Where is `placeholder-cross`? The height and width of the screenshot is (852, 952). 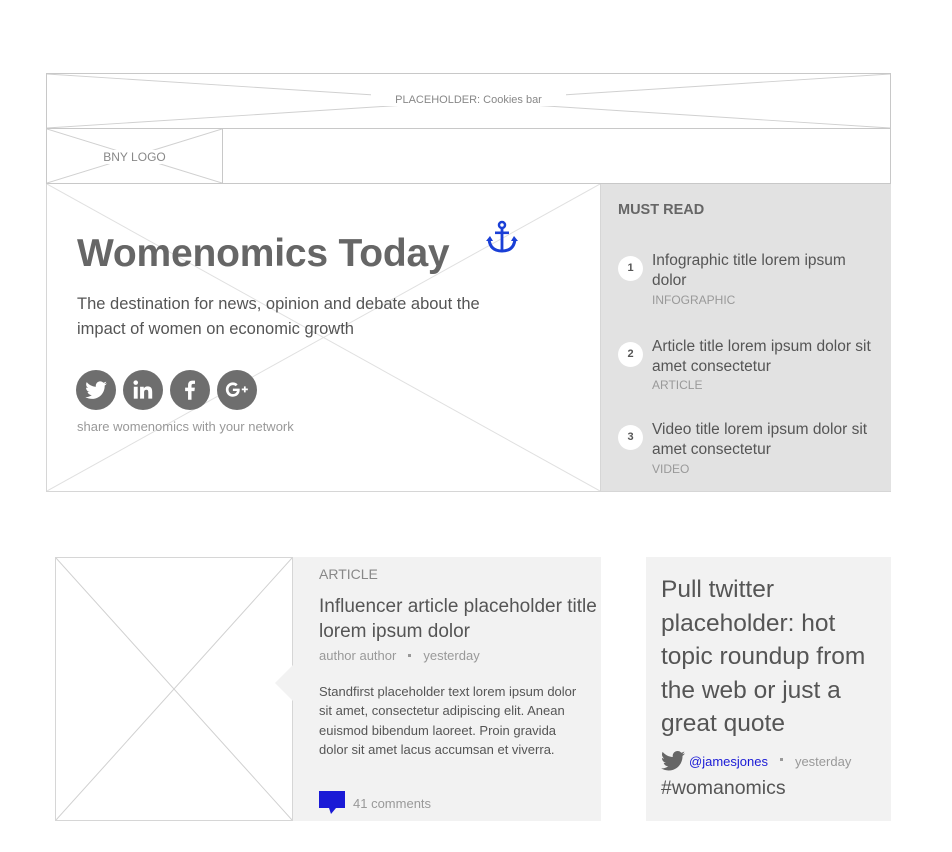
placeholder-cross is located at coordinates (174, 689).